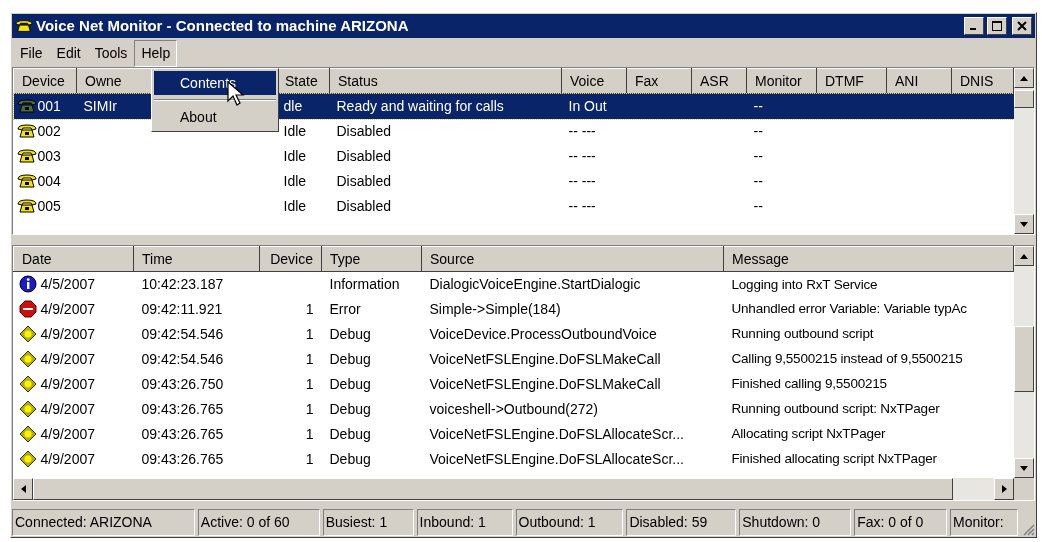  I want to click on table-cell: VoiceNetFSLEngine.DoFSLMakeCall, so click(545, 383).